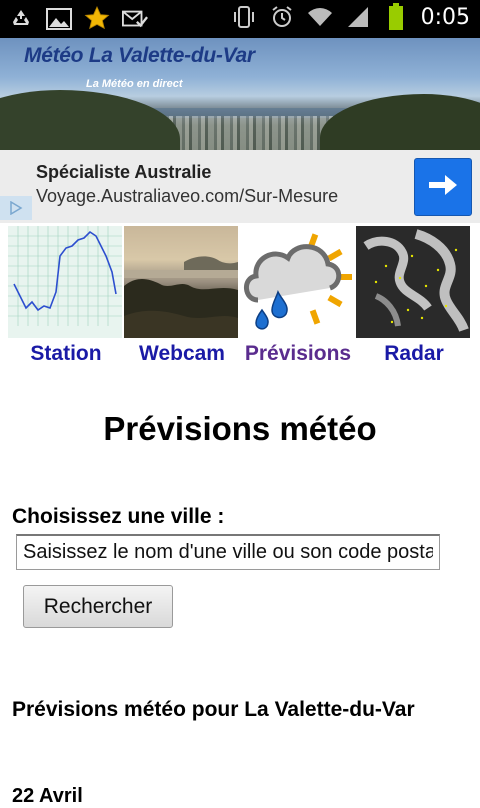 The height and width of the screenshot is (808, 480). I want to click on arrow-right-icon, so click(443, 187).